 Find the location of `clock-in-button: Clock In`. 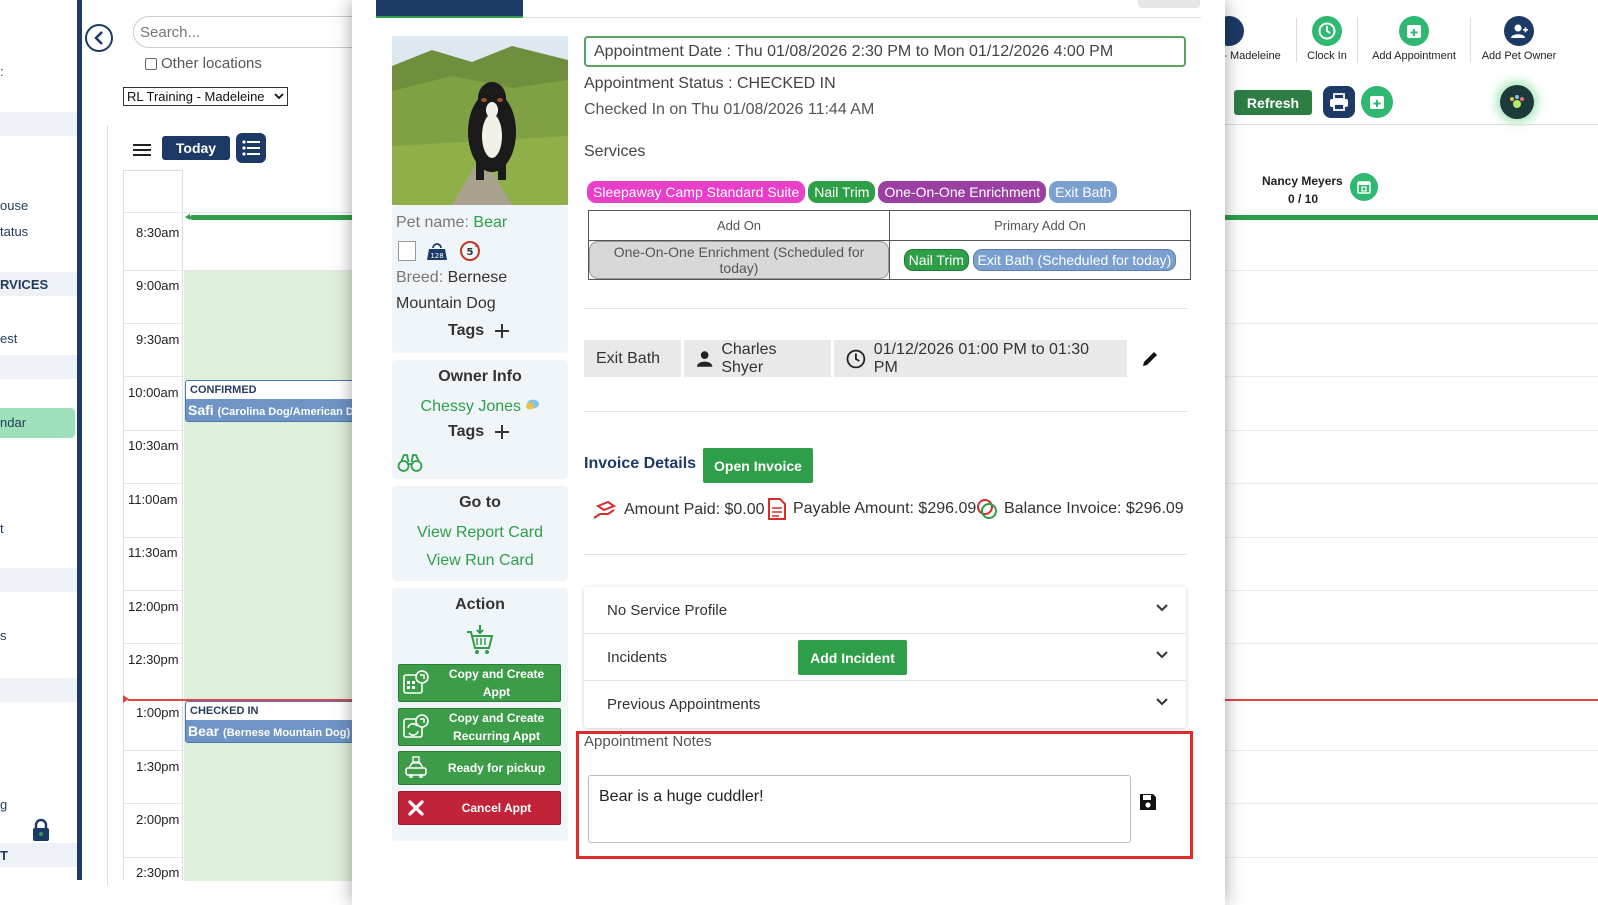

clock-in-button: Clock In is located at coordinates (1327, 39).